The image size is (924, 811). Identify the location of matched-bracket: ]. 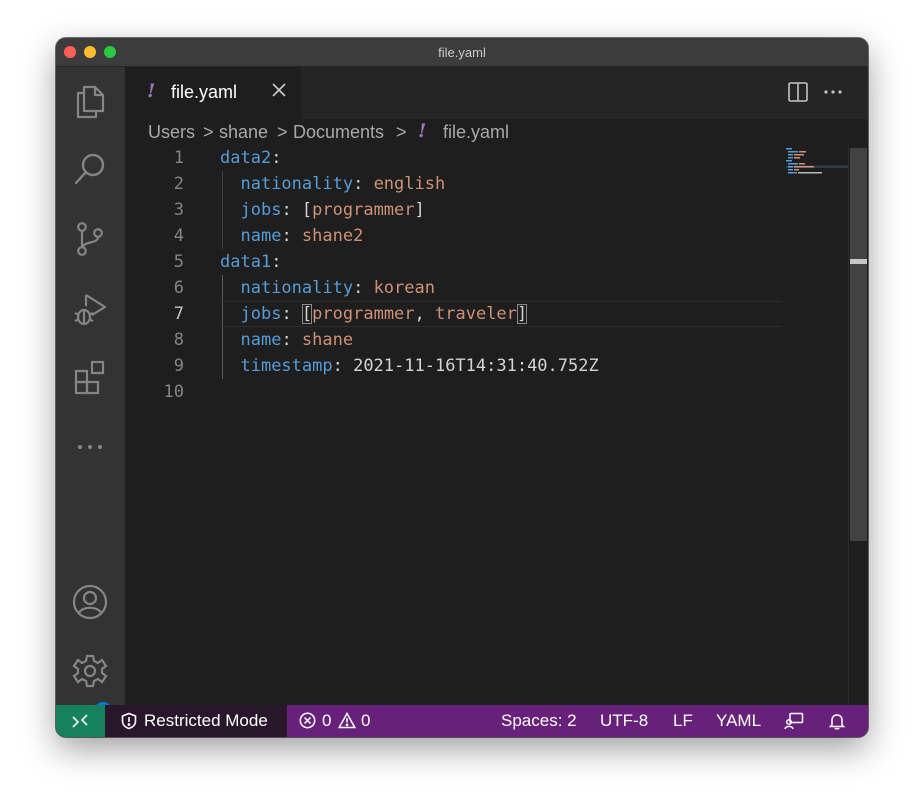
(522, 314).